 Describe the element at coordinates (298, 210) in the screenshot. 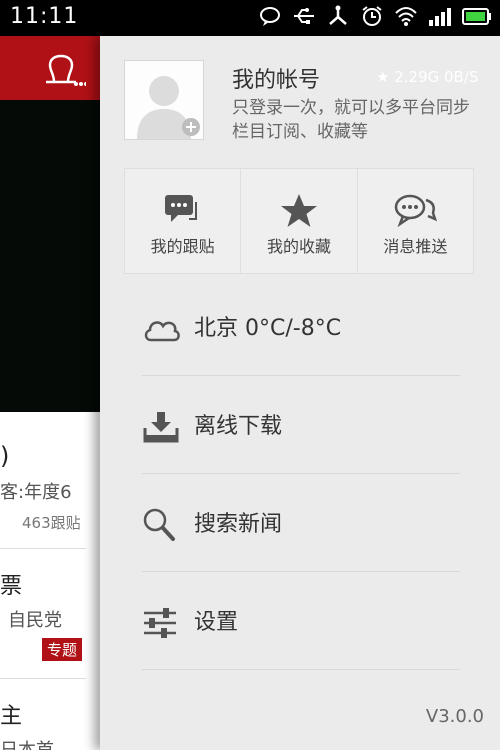

I see `star-icon` at that location.